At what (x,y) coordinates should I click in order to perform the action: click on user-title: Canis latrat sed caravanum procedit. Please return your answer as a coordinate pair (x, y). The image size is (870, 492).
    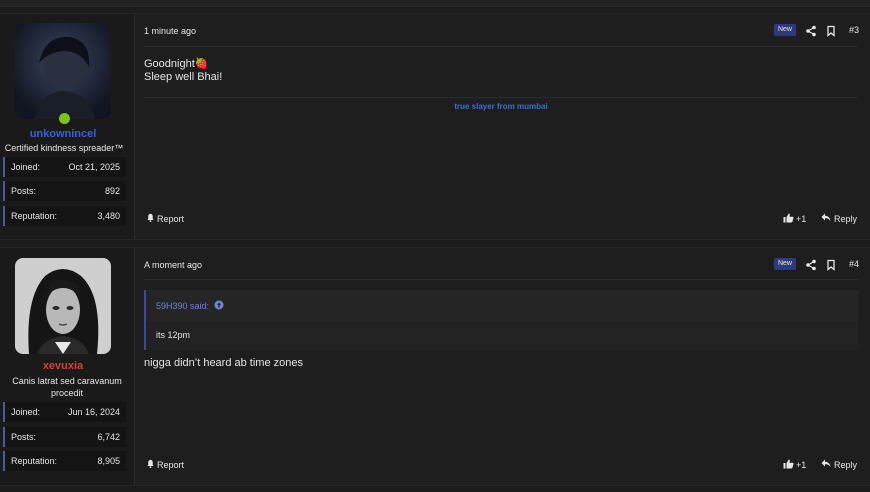
    Looking at the image, I should click on (67, 387).